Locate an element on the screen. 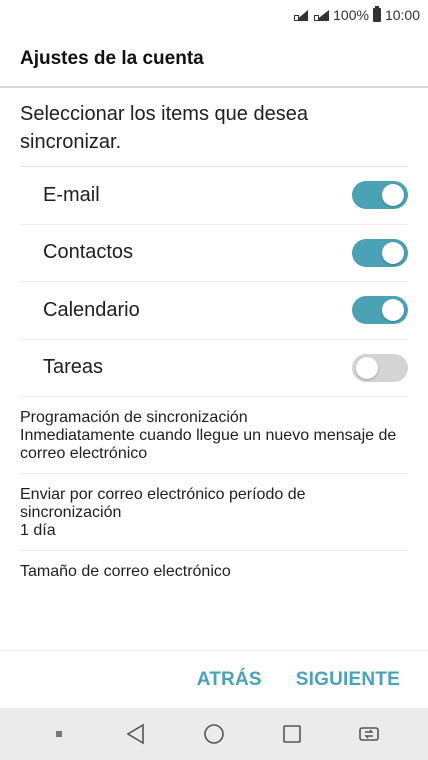 The width and height of the screenshot is (428, 760). dot-icon is located at coordinates (58, 734).